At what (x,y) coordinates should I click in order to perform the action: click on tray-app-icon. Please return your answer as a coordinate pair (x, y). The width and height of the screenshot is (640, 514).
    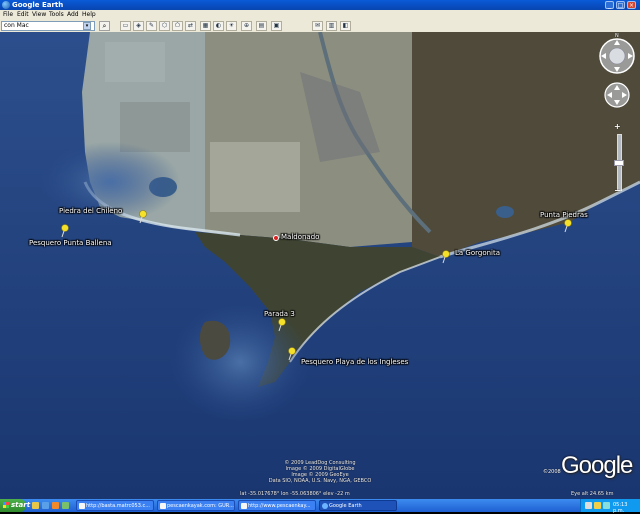
    Looking at the image, I should click on (606, 505).